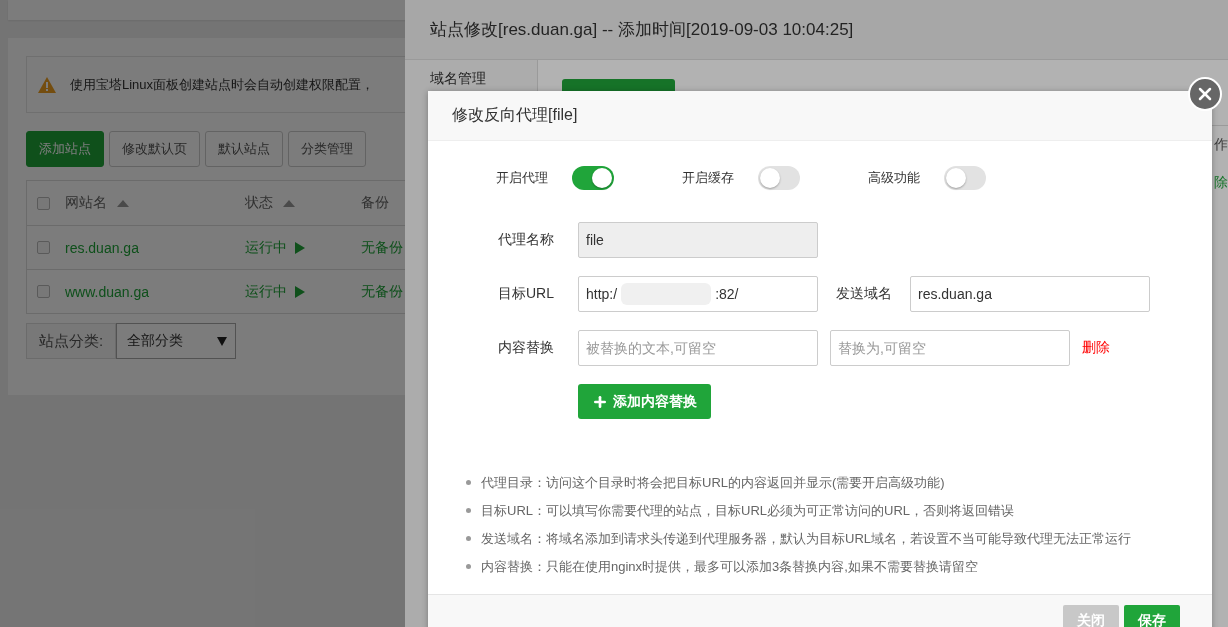 The width and height of the screenshot is (1228, 627). What do you see at coordinates (102, 247) in the screenshot?
I see `site-link: res.duan.ga` at bounding box center [102, 247].